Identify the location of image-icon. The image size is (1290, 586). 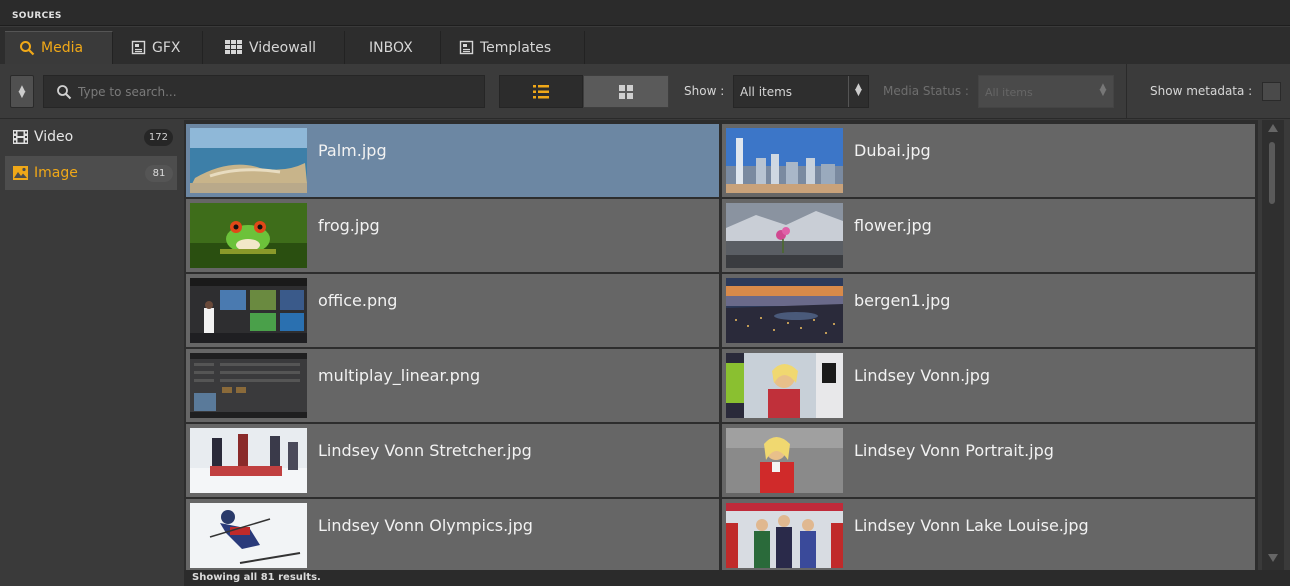
(20, 173).